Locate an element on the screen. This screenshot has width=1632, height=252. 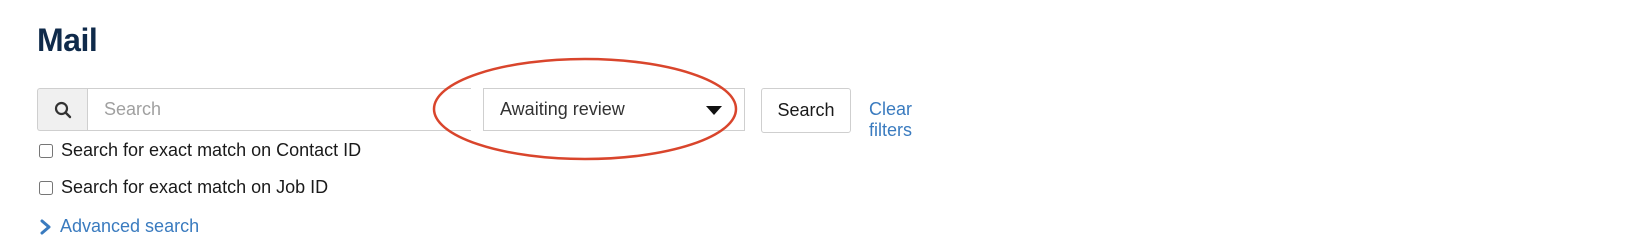
exact-contact-id-option: Search for exact match on Contact ID is located at coordinates (199, 150).